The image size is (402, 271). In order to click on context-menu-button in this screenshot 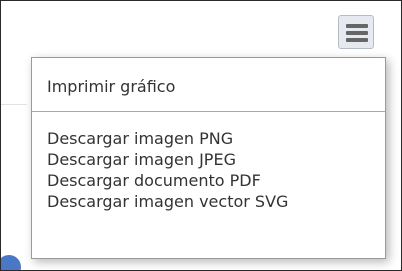, I will do `click(356, 32)`.